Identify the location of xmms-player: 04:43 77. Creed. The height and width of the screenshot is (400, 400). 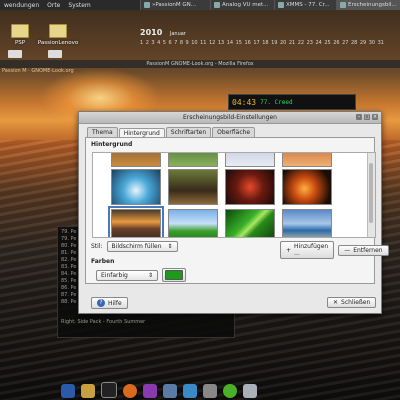
(292, 102).